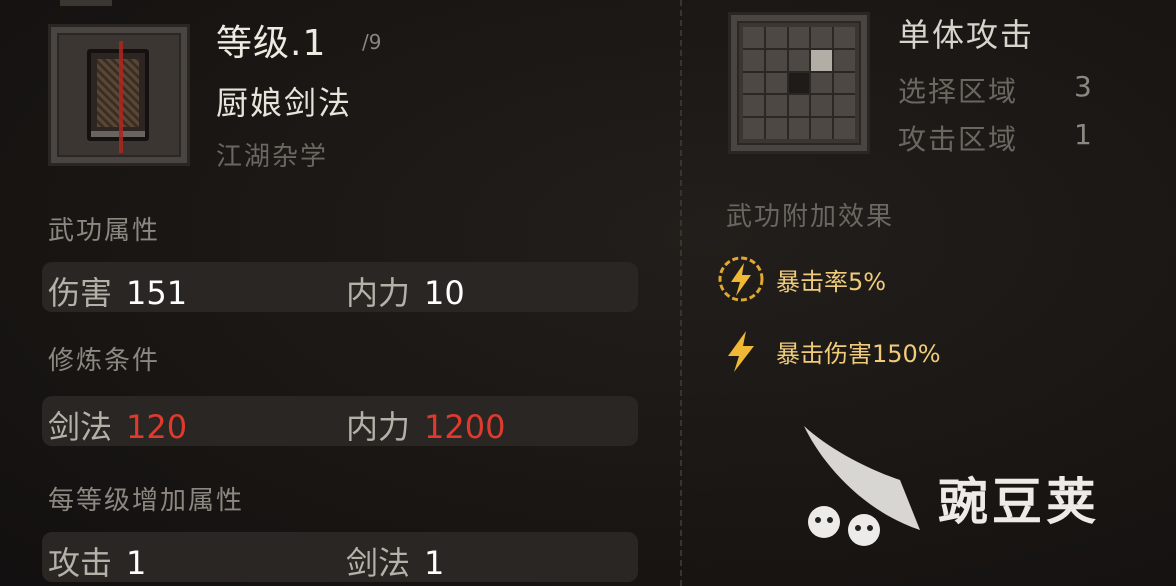 The height and width of the screenshot is (586, 1176). What do you see at coordinates (272, 157) in the screenshot?
I see `skill-category: 江湖杂学` at bounding box center [272, 157].